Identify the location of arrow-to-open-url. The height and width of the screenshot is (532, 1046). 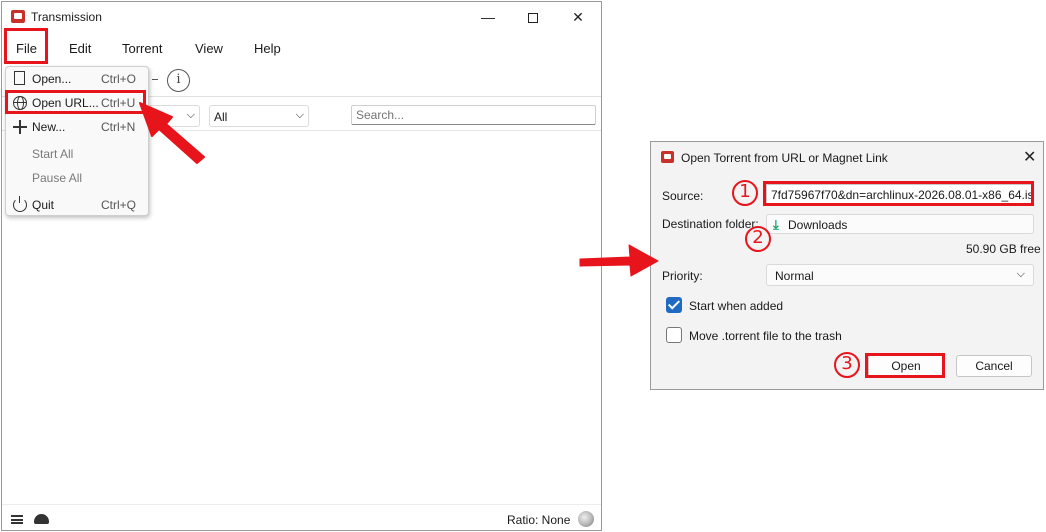
(172, 133).